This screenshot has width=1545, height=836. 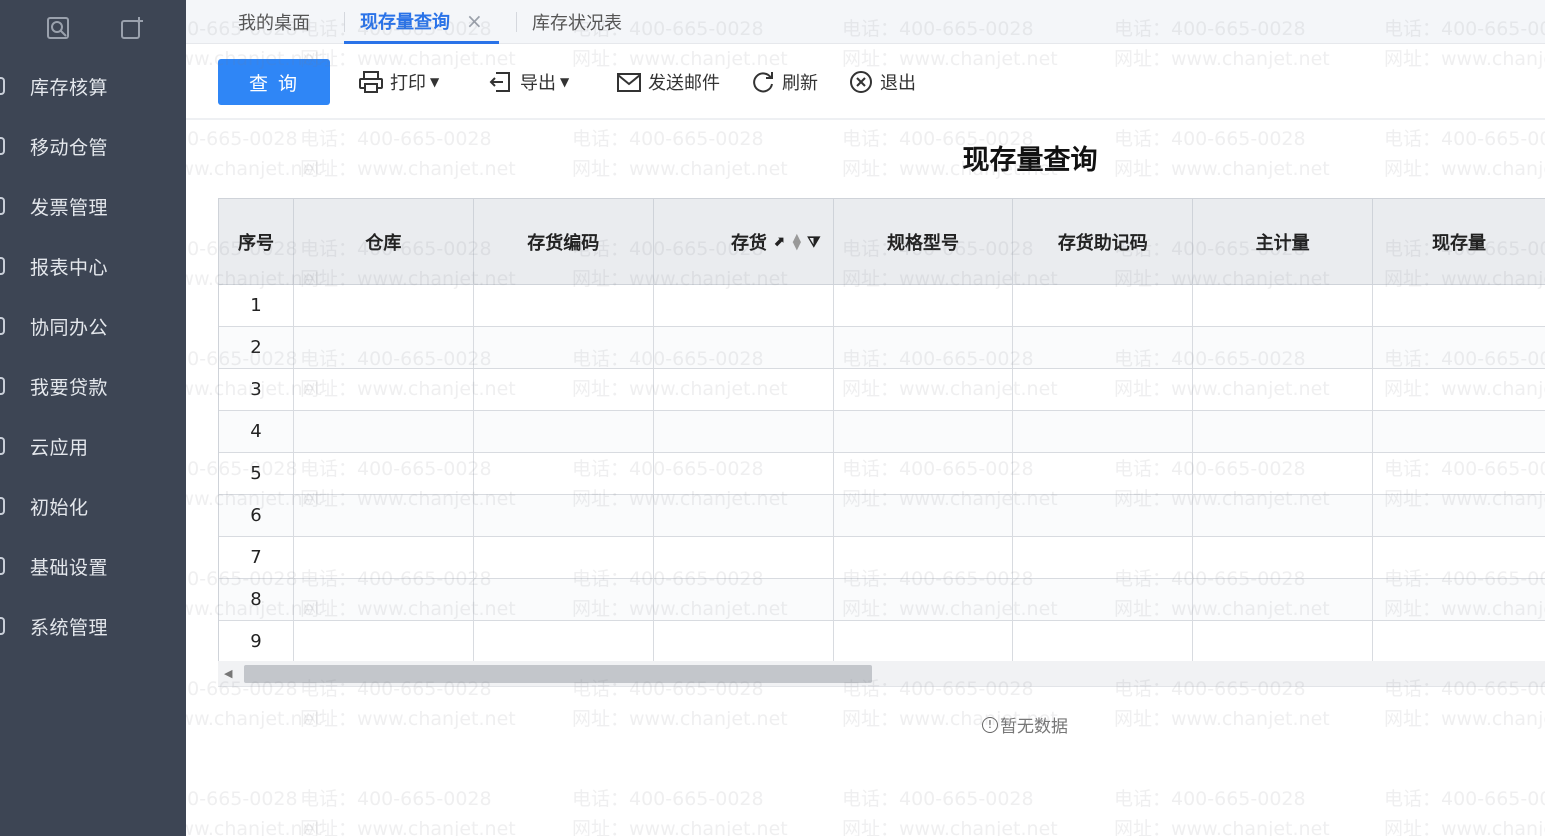 I want to click on table-row: 5, so click(x=882, y=474).